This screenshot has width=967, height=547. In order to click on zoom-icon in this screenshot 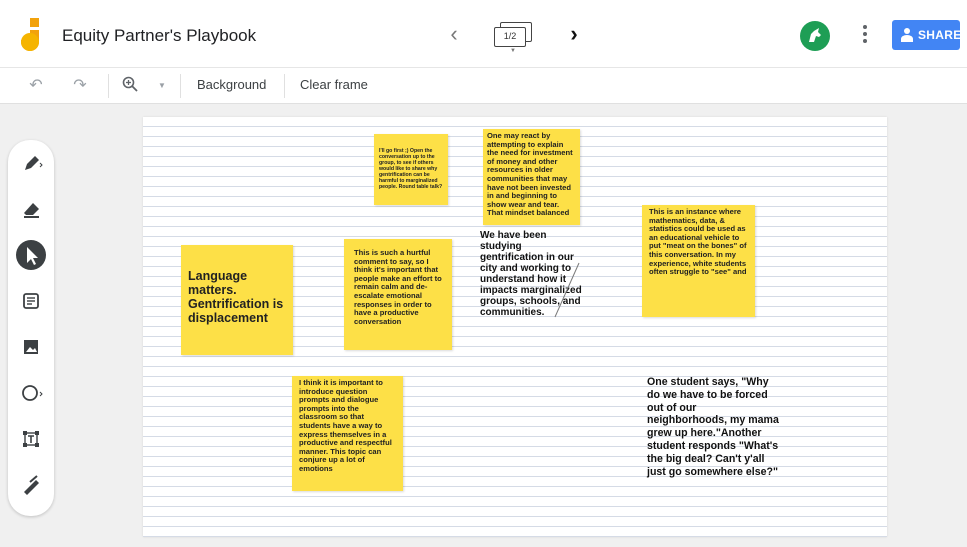, I will do `click(130, 86)`.